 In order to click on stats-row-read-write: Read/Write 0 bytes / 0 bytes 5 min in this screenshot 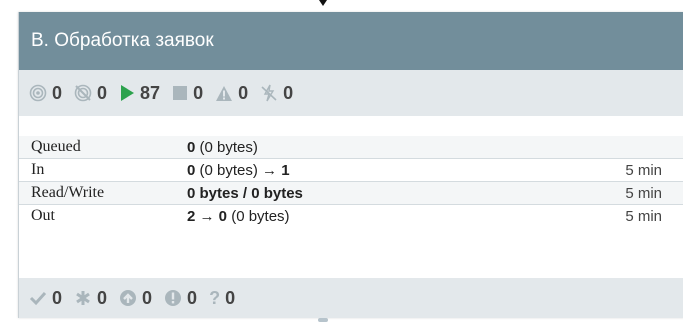, I will do `click(351, 193)`.